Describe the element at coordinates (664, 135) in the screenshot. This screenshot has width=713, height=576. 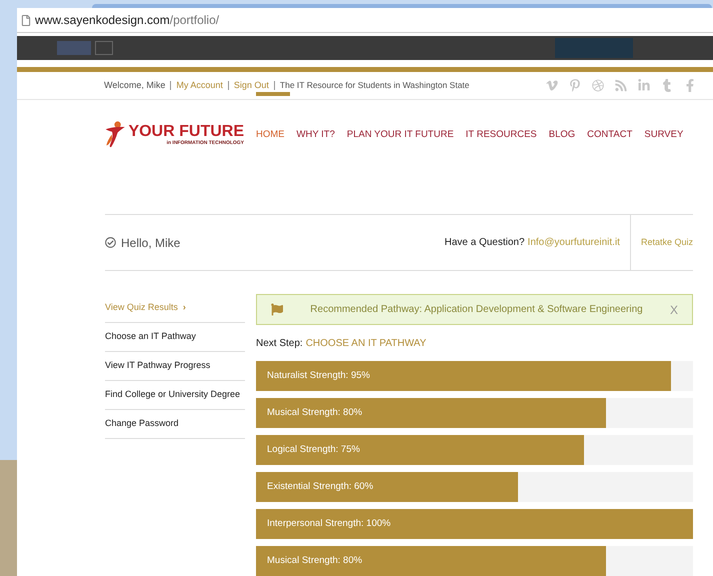
I see `nav-link: SURVEY` at that location.